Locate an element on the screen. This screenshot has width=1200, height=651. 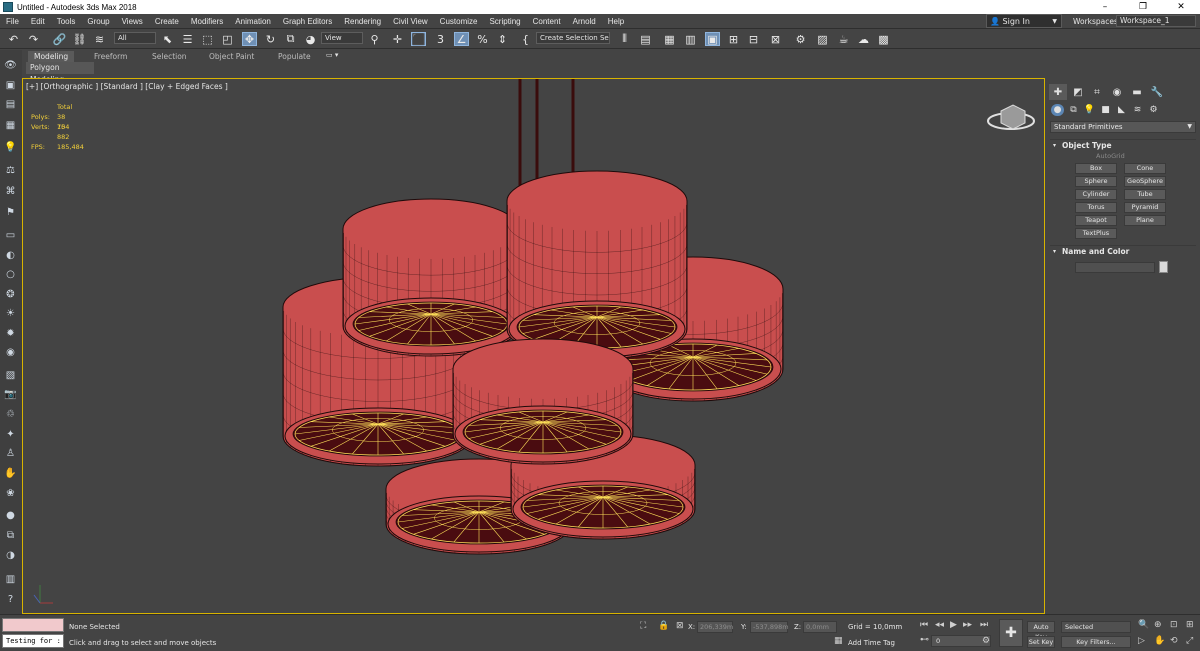
tab-selection: Selection is located at coordinates (169, 56).